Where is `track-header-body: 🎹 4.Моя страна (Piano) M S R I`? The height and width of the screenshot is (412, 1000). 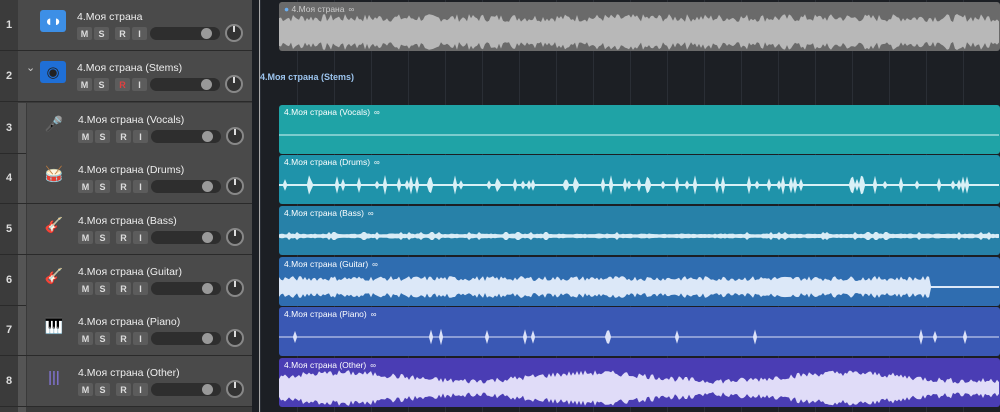 track-header-body: 🎹 4.Моя страна (Piano) M S R I is located at coordinates (139, 330).